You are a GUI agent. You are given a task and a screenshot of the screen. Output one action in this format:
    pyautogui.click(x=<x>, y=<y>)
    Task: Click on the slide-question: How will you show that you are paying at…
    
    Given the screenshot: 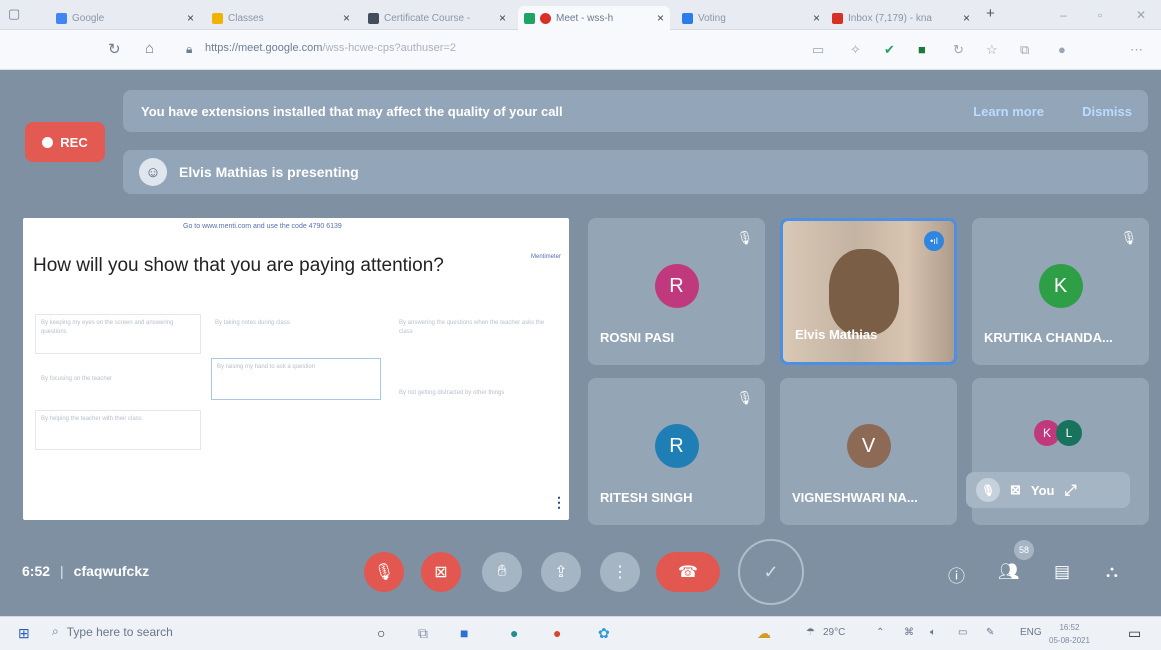 What is the action you would take?
    pyautogui.click(x=238, y=265)
    